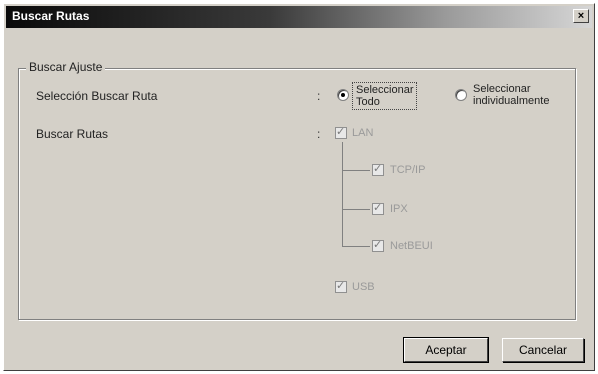 The height and width of the screenshot is (374, 598). Describe the element at coordinates (341, 132) in the screenshot. I see `lan-checkbox` at that location.